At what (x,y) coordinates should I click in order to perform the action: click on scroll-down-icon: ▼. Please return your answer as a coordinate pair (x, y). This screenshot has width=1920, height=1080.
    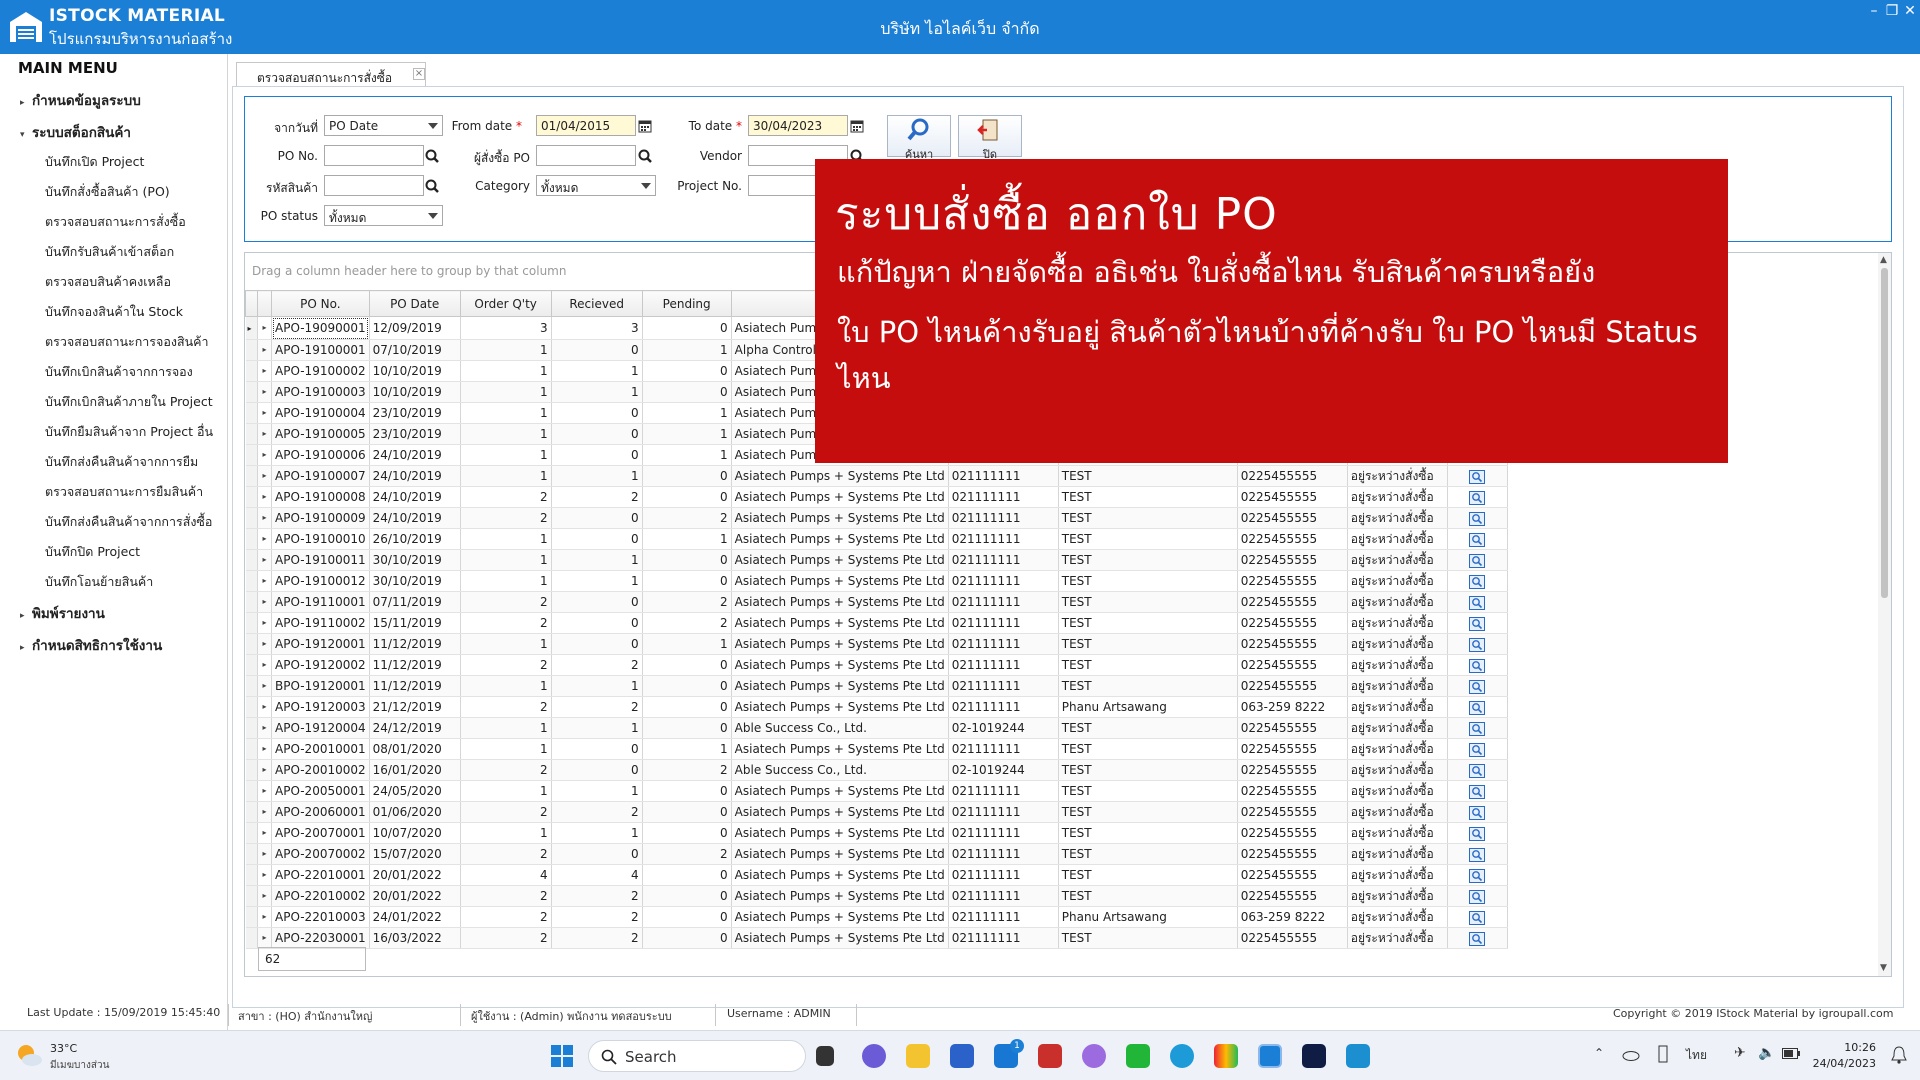
    Looking at the image, I should click on (1883, 968).